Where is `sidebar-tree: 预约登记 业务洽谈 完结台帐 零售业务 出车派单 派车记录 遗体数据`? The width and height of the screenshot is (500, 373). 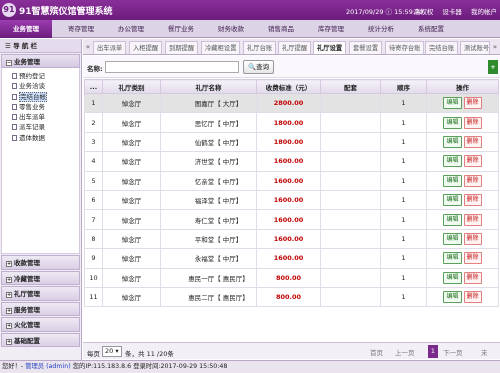
sidebar-tree: 预约登记 业务洽谈 完结台帐 零售业务 出车派单 派车记录 遗体数据 is located at coordinates (40, 161).